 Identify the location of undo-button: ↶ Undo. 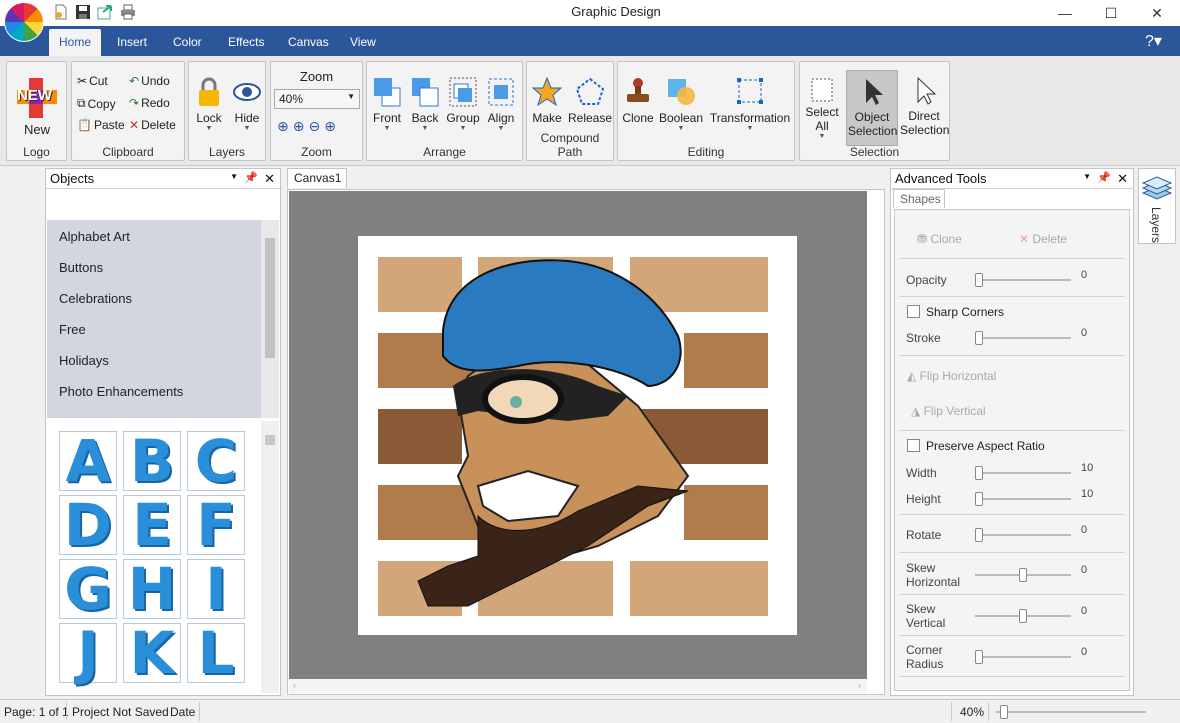
(149, 81).